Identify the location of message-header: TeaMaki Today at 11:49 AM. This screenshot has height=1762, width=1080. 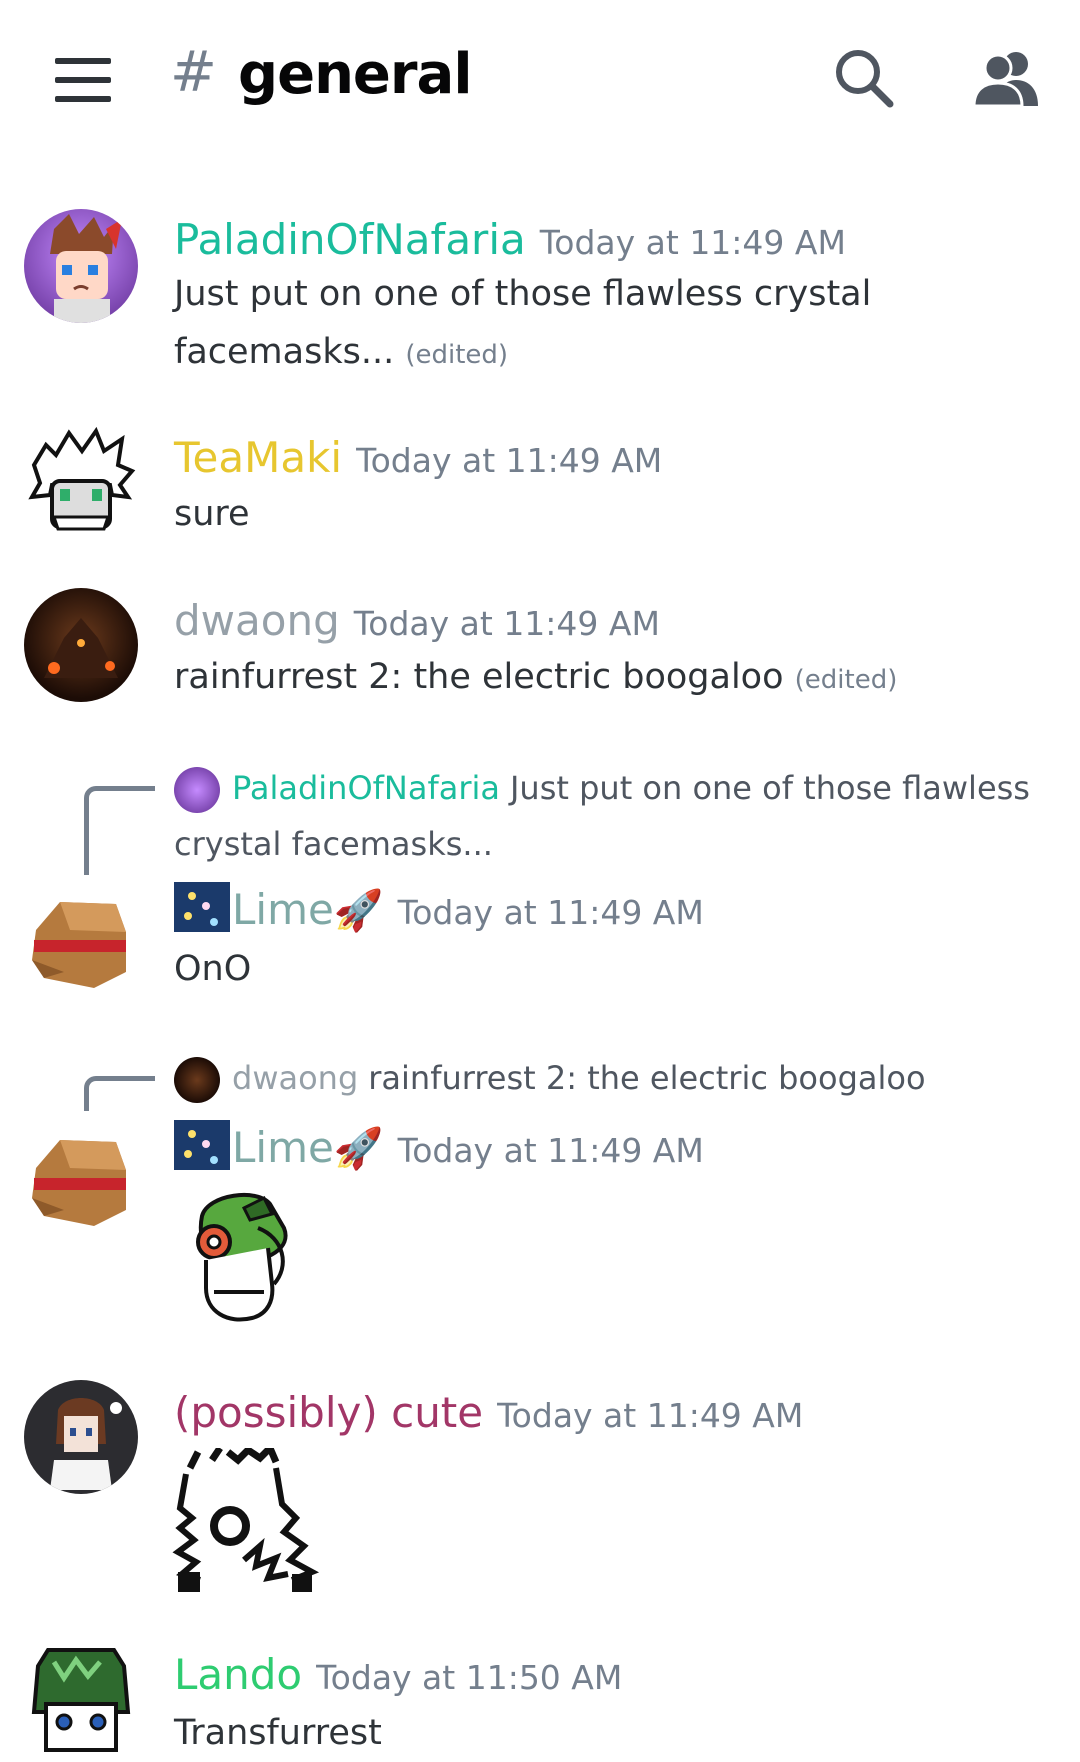
(418, 457).